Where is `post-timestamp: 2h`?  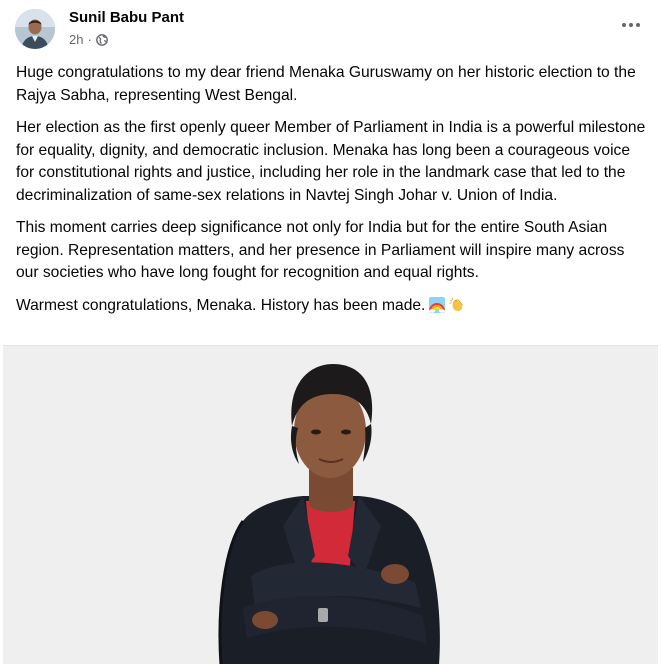 post-timestamp: 2h is located at coordinates (76, 40).